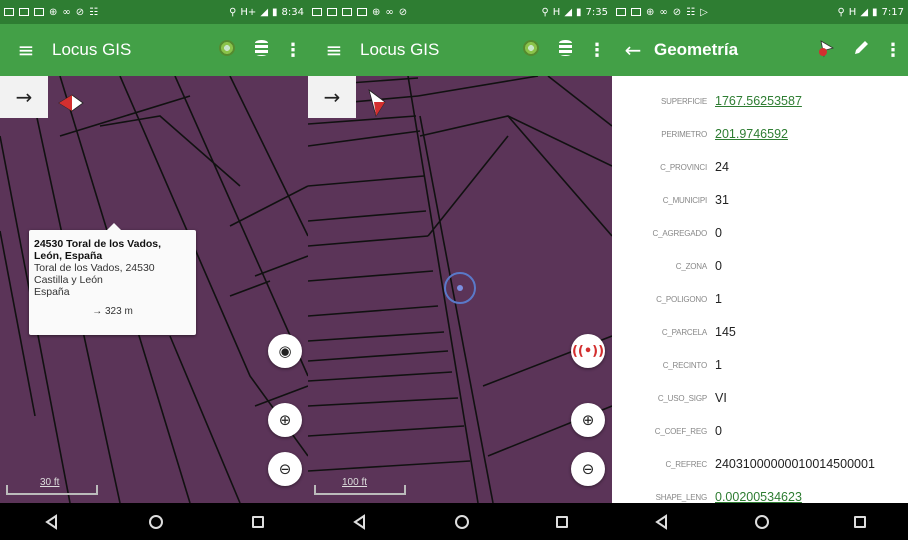 The width and height of the screenshot is (908, 540). Describe the element at coordinates (870, 12) in the screenshot. I see `system-icons: ⚲ H ◢ ▮ 7:17` at that location.